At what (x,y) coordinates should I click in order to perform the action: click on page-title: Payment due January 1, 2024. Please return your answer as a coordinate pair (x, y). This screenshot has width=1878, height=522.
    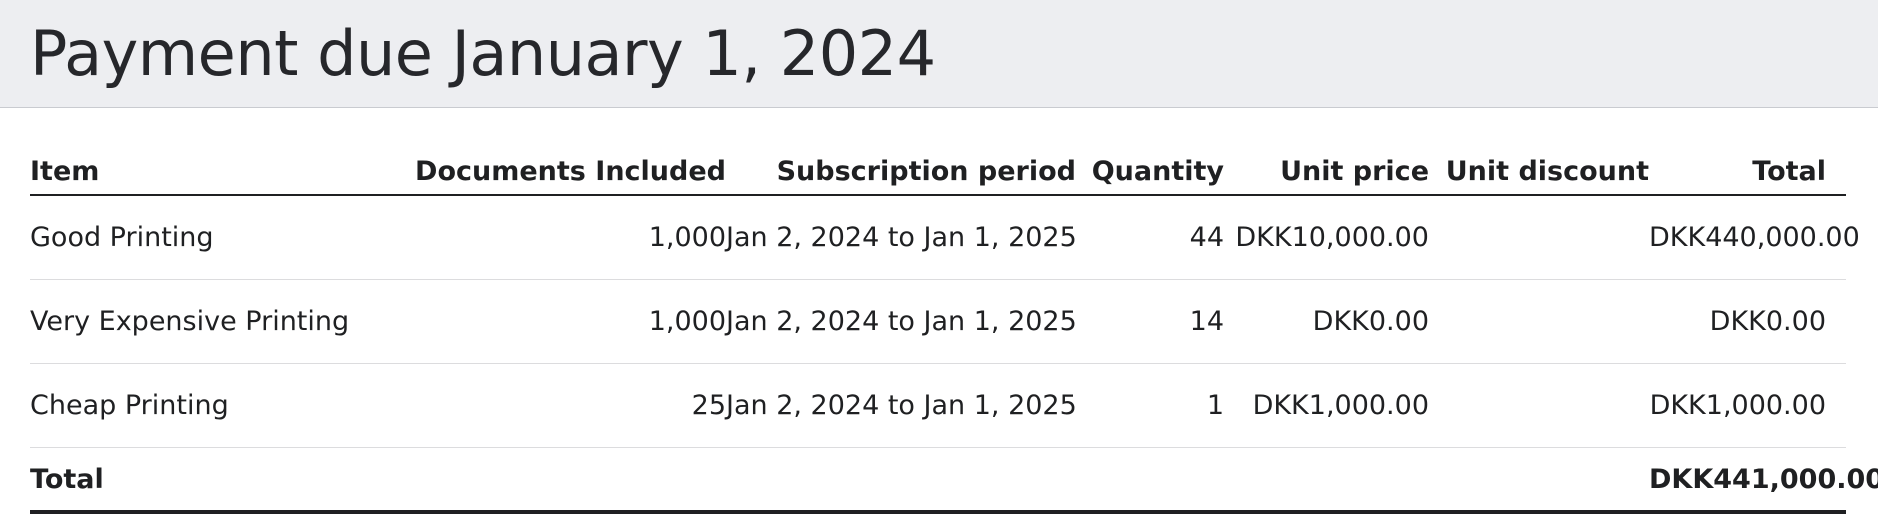
    Looking at the image, I should click on (483, 53).